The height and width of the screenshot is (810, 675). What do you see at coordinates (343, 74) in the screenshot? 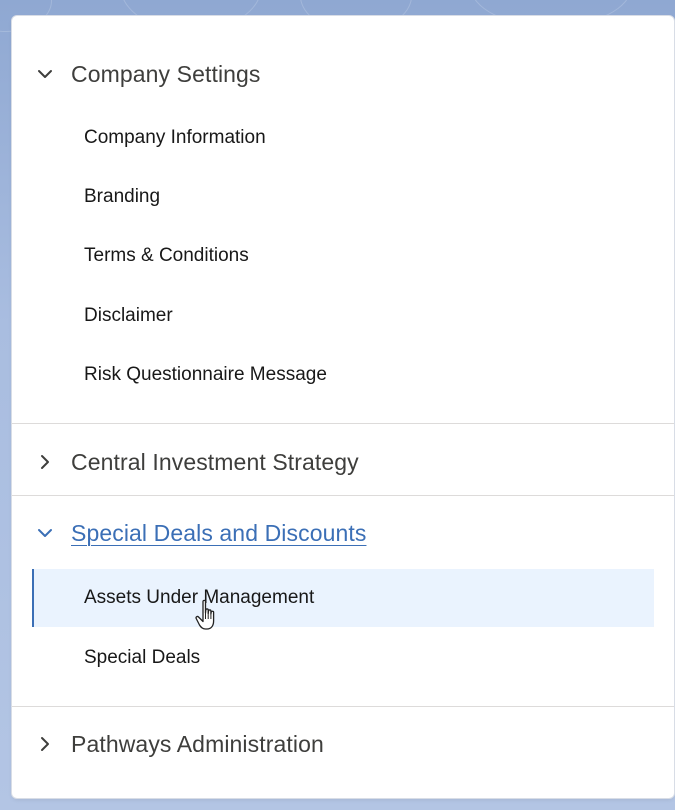
I see `section-header-company-settings: Company Settings` at bounding box center [343, 74].